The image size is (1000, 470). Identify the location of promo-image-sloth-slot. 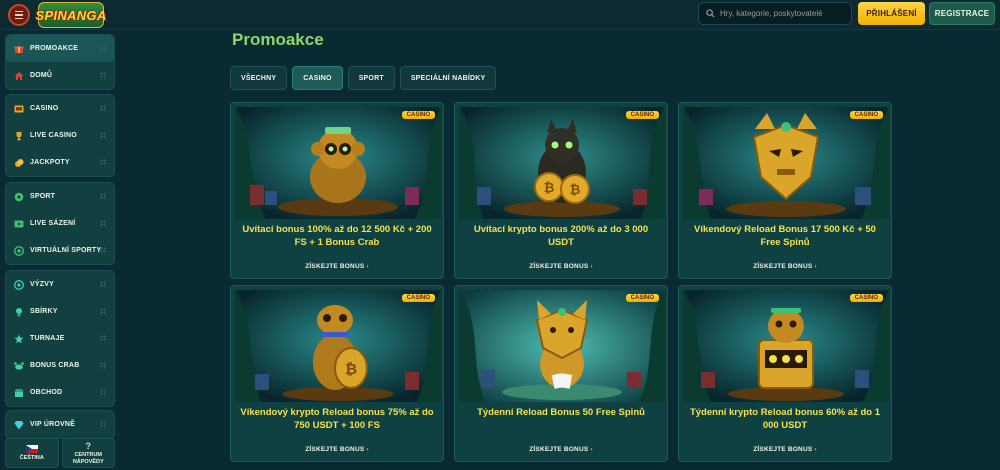
(786, 346).